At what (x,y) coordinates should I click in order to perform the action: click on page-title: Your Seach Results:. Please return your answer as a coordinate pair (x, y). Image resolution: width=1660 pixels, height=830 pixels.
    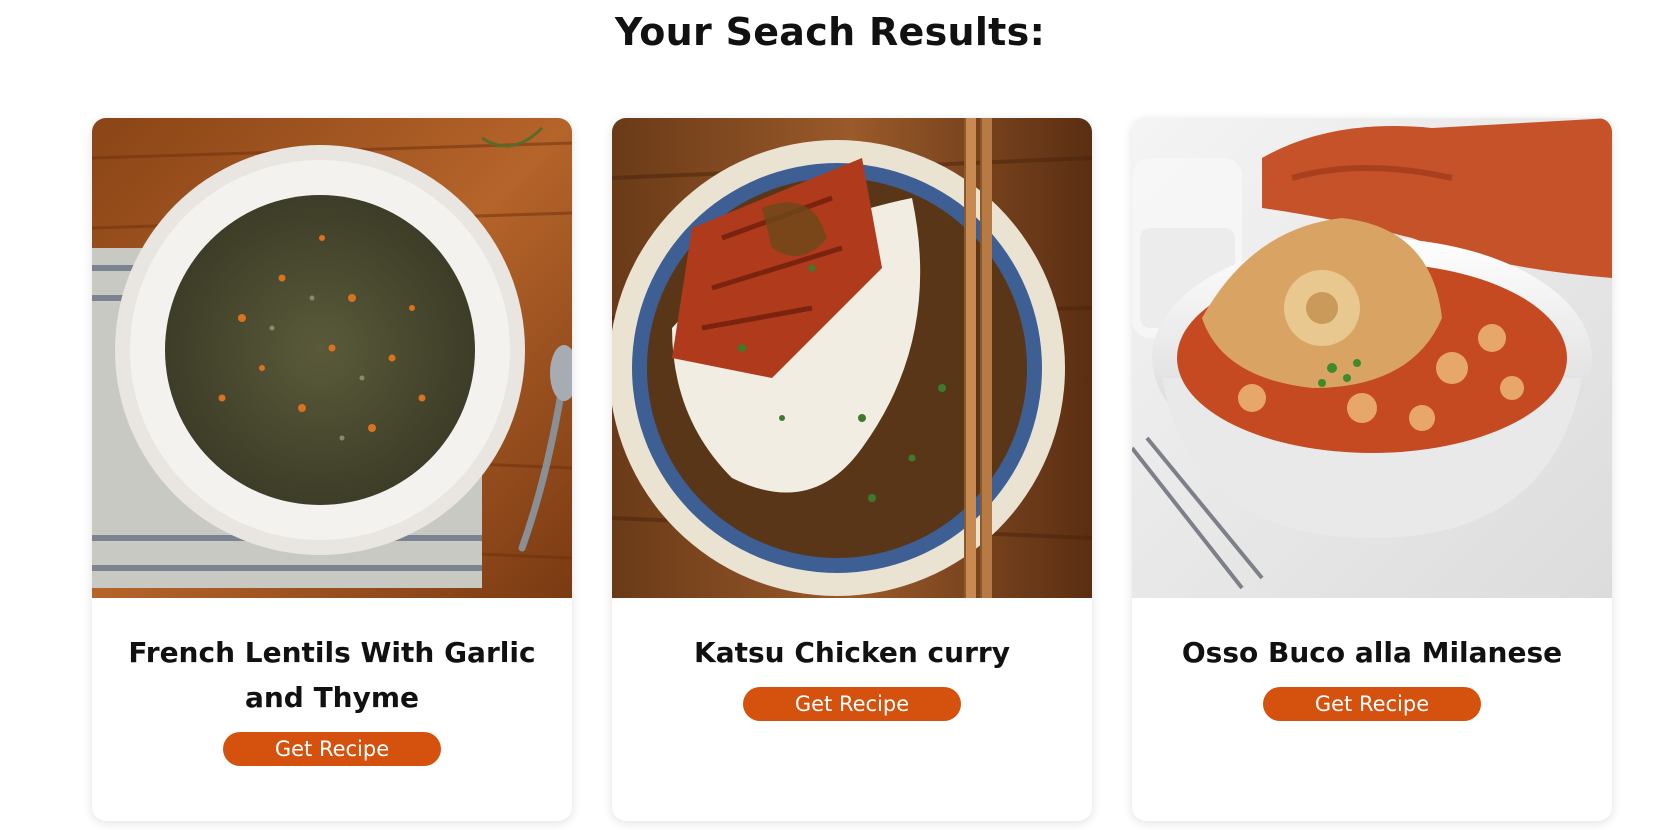
    Looking at the image, I should click on (830, 32).